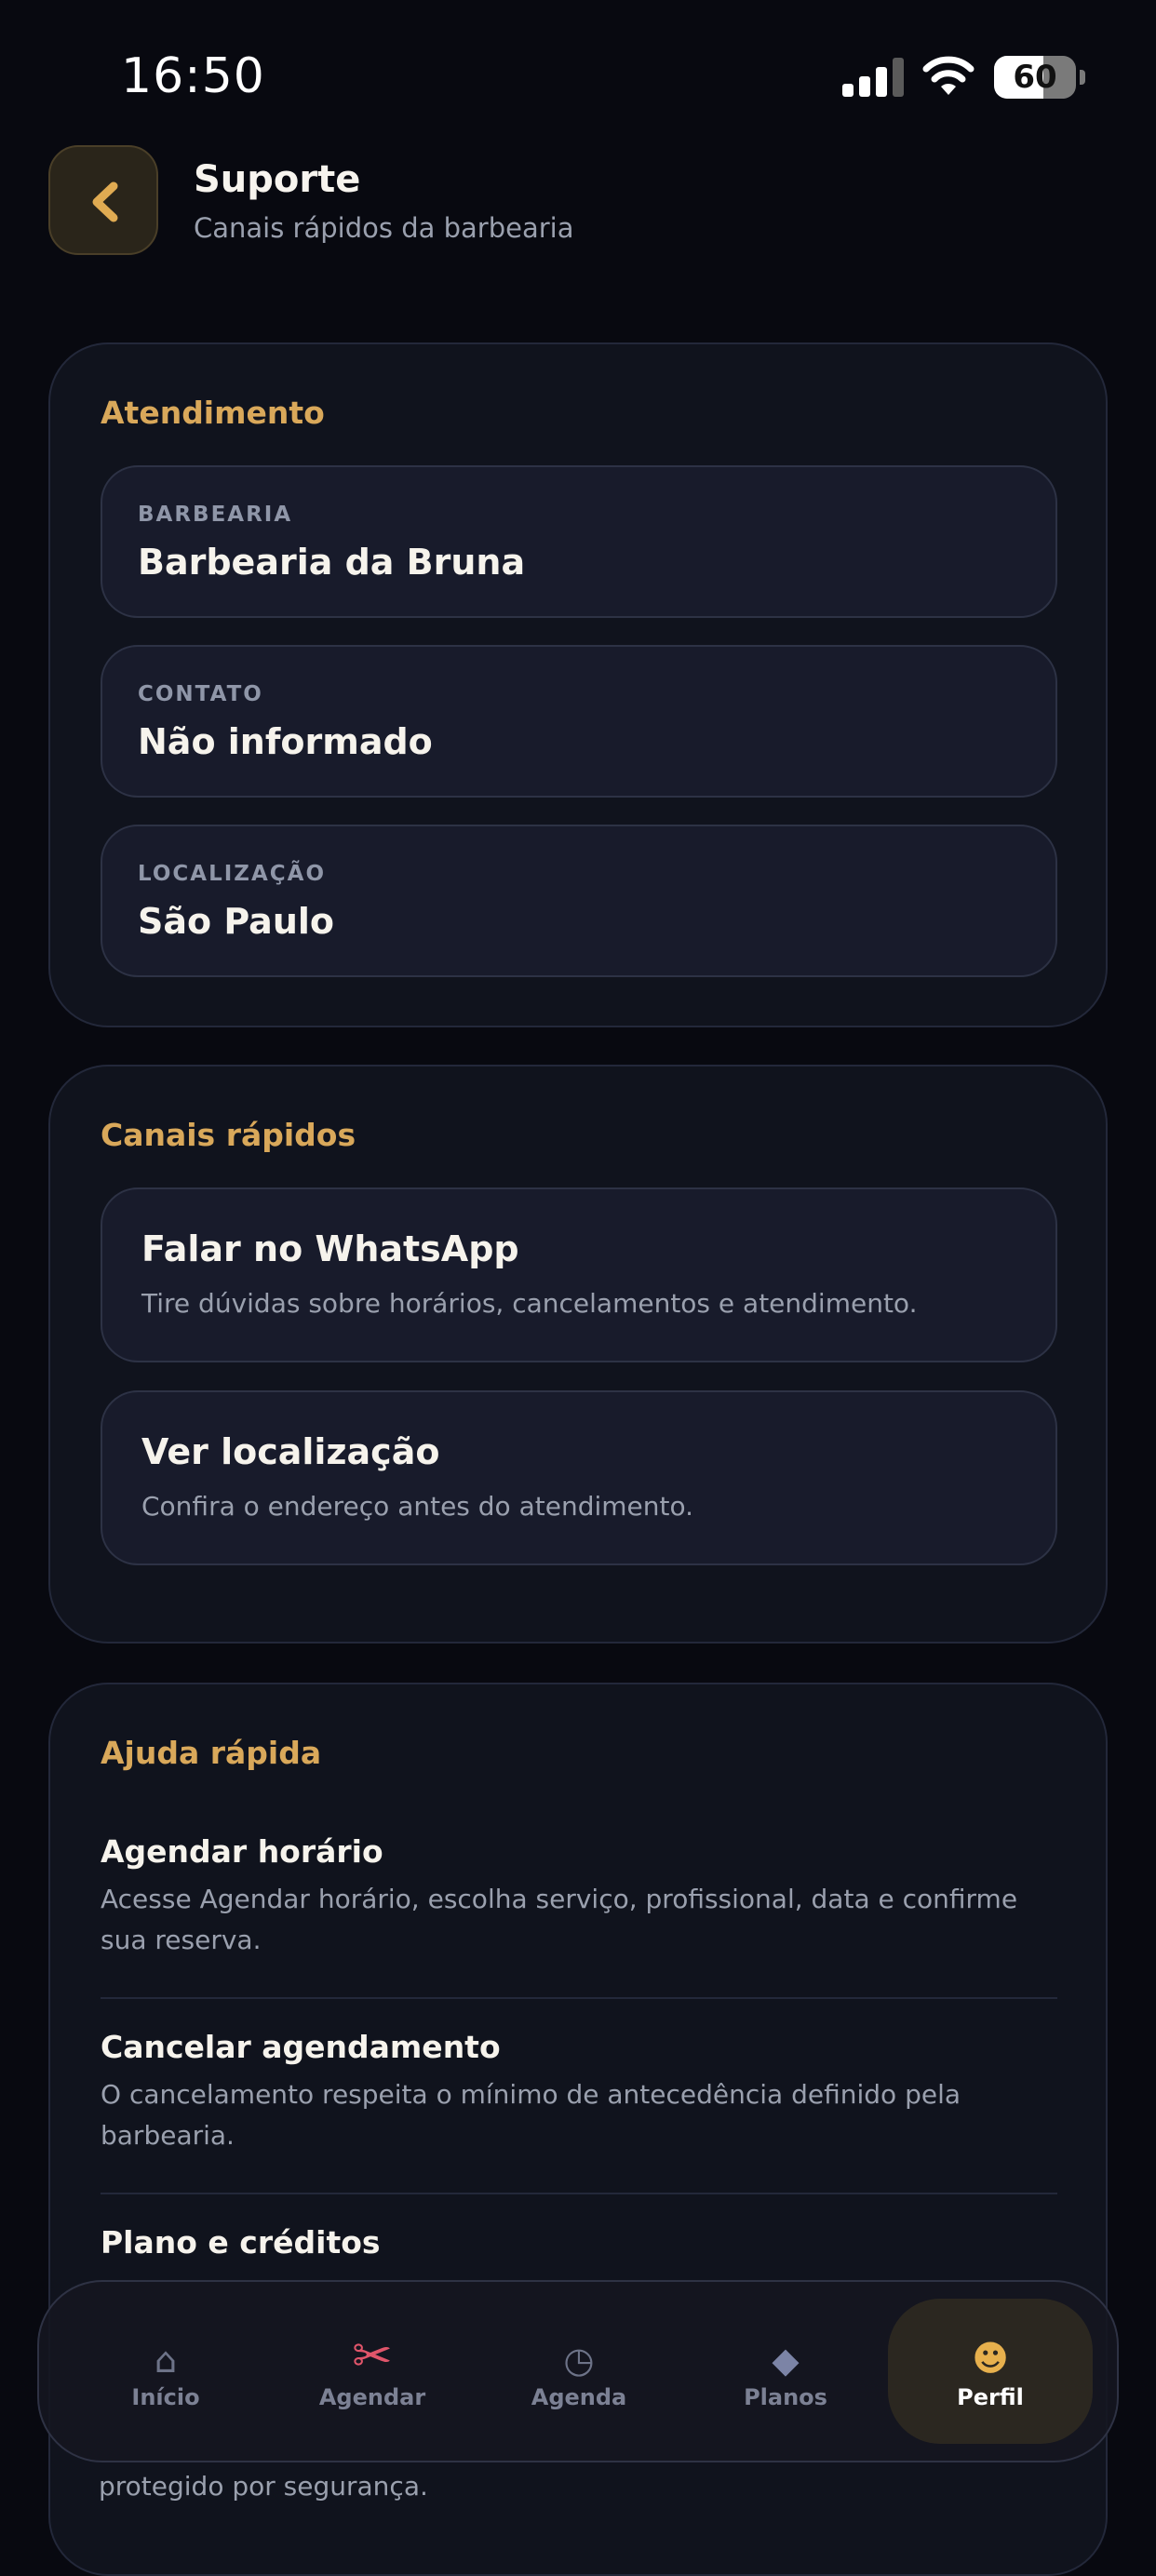  What do you see at coordinates (211, 1753) in the screenshot?
I see `ajuda-title: Ajuda rápida` at bounding box center [211, 1753].